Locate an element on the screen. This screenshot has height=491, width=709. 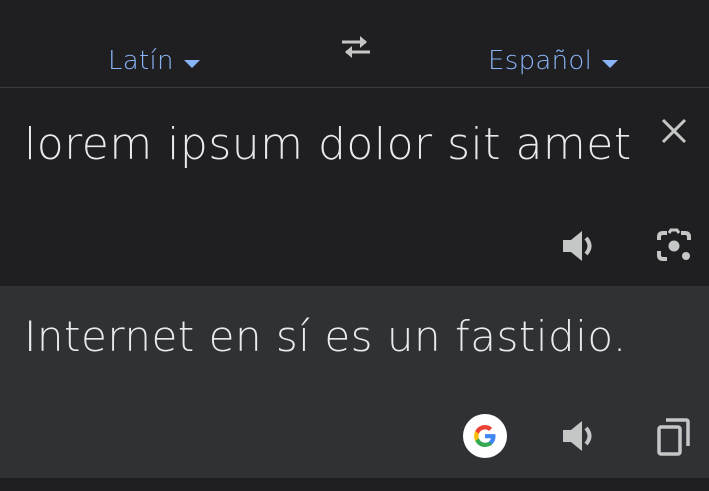
bottom-divider is located at coordinates (354, 484).